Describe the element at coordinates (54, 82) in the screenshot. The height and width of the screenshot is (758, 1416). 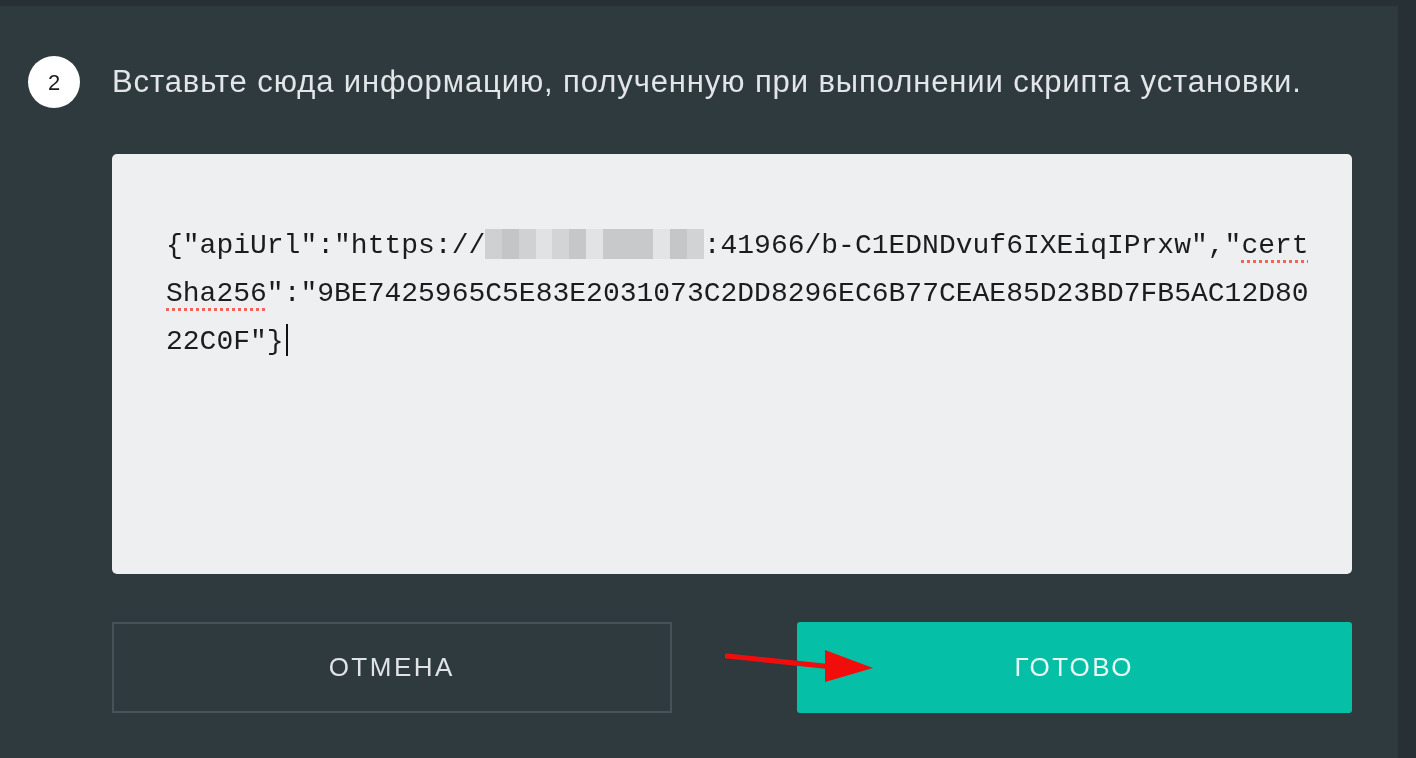
I see `step-number: 2` at that location.